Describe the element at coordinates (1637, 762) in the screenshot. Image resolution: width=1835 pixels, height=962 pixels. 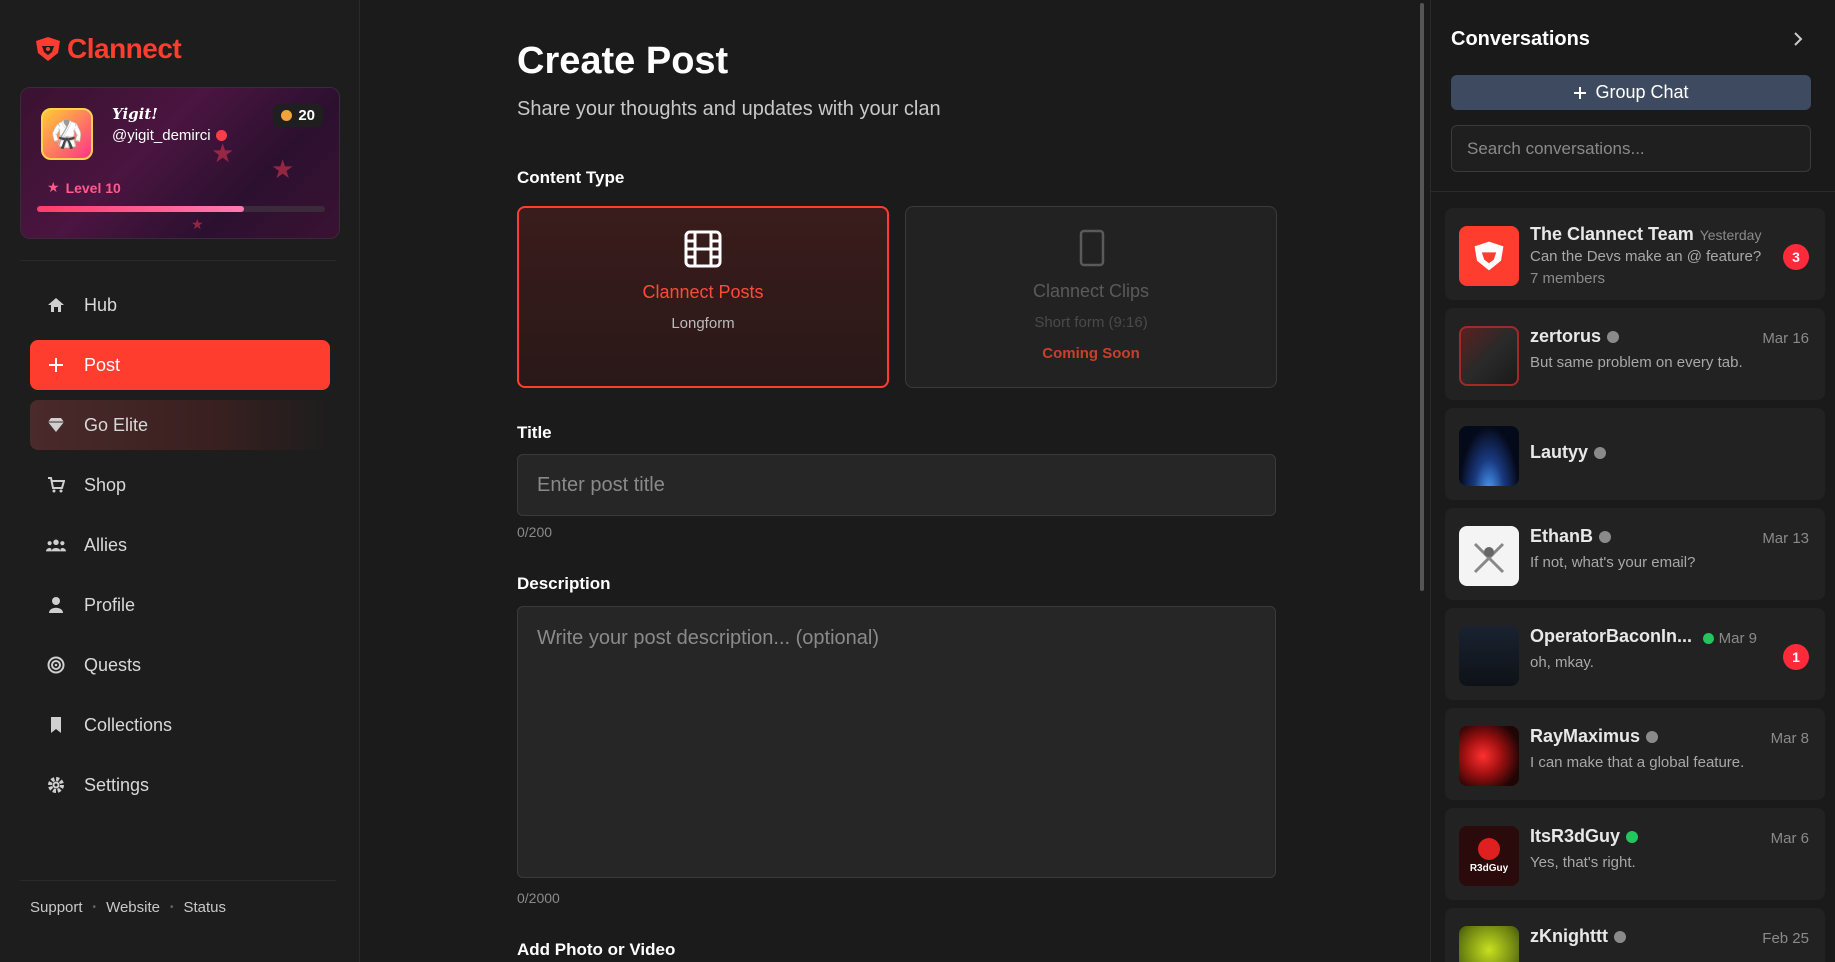
I see `conversation-last-message: I can make that a global feature.` at that location.